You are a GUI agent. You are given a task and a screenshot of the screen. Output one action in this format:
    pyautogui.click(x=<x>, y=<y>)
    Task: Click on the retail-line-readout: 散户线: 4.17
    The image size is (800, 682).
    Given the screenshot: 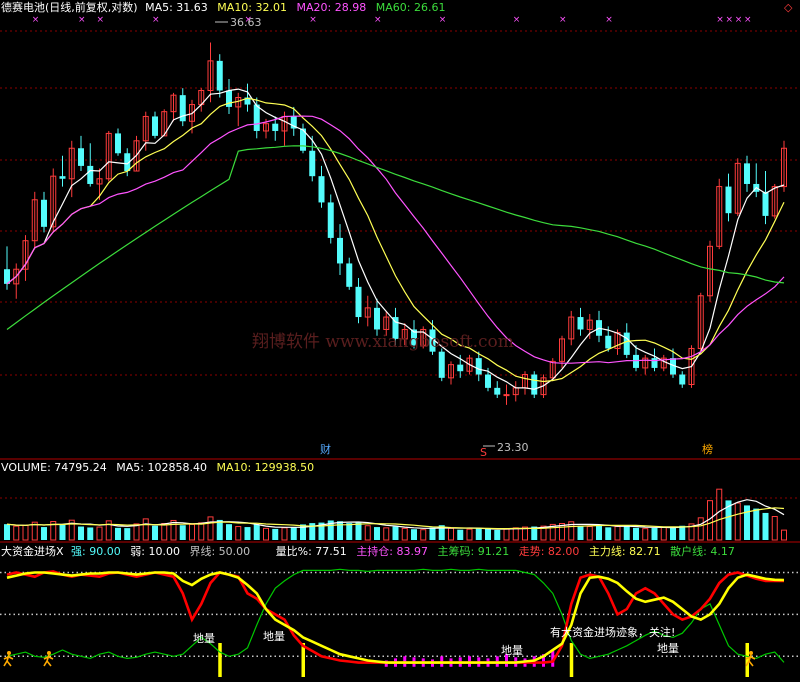 What is the action you would take?
    pyautogui.click(x=702, y=551)
    